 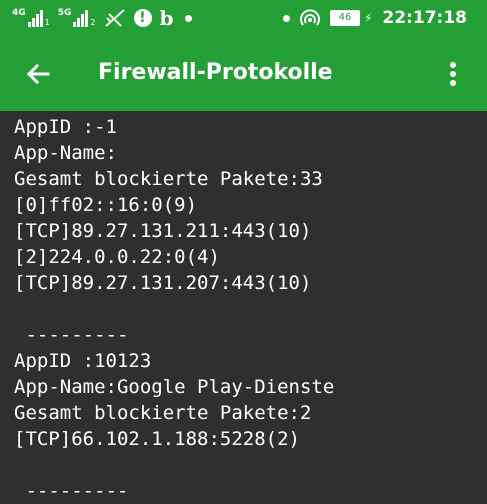 I want to click on app-bar: Firewall-Protokolle, so click(x=243, y=73).